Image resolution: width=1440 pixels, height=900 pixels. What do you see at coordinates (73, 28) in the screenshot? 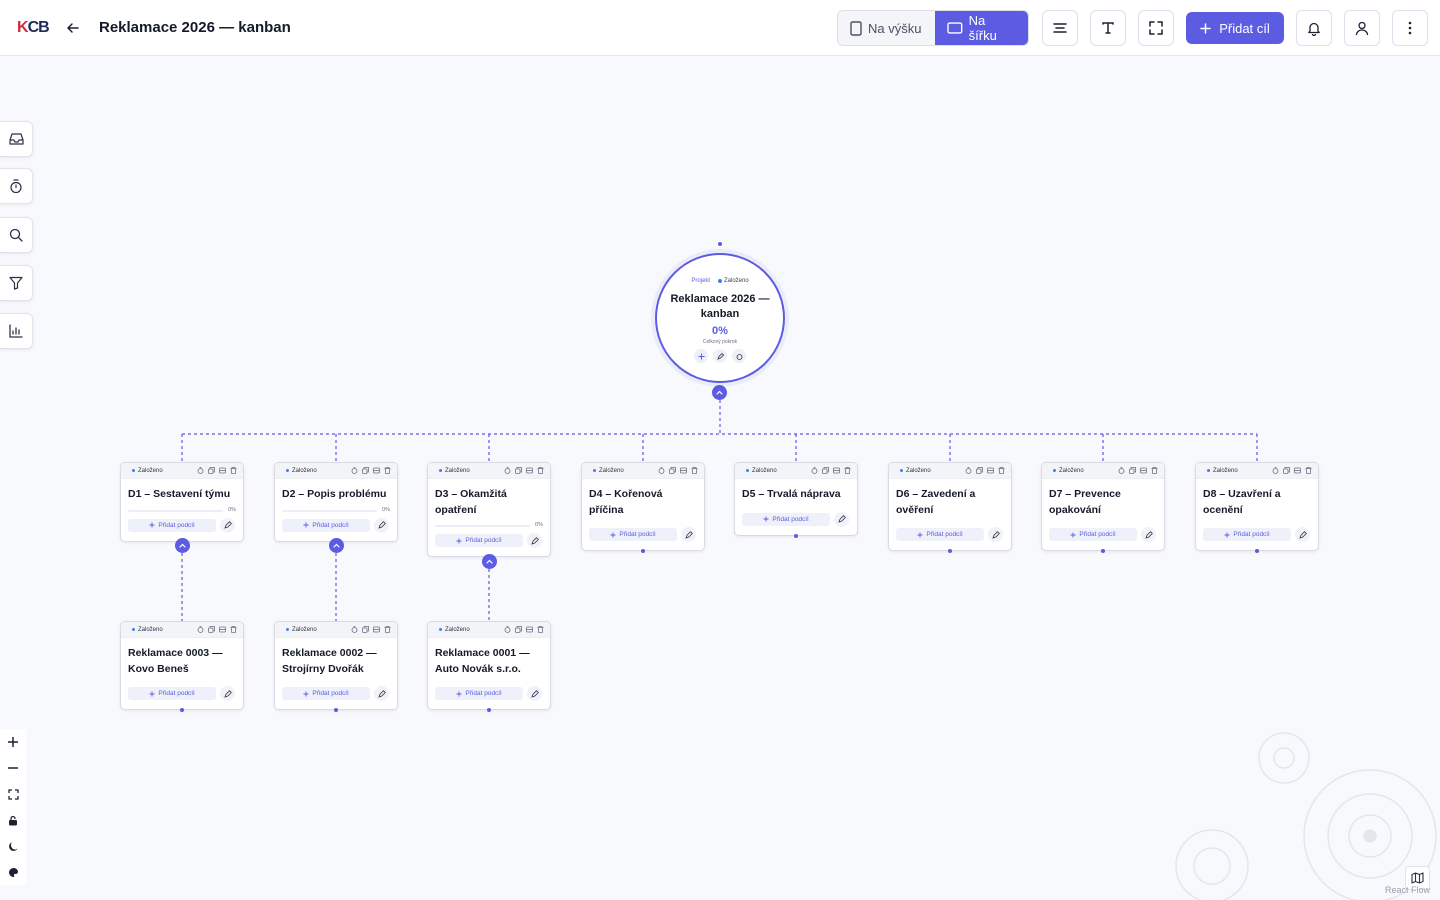
I see `back-button` at bounding box center [73, 28].